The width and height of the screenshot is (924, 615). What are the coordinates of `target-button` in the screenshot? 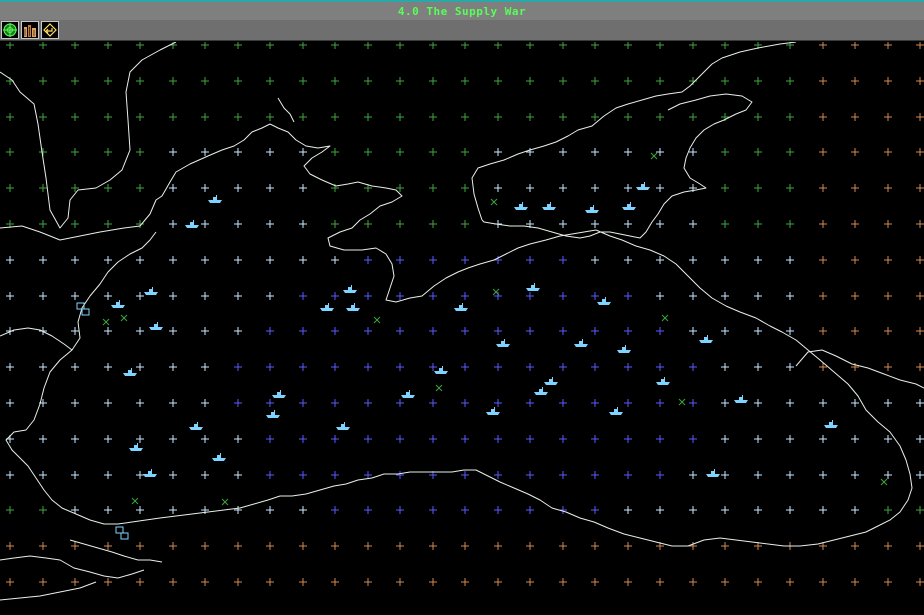 It's located at (10, 30).